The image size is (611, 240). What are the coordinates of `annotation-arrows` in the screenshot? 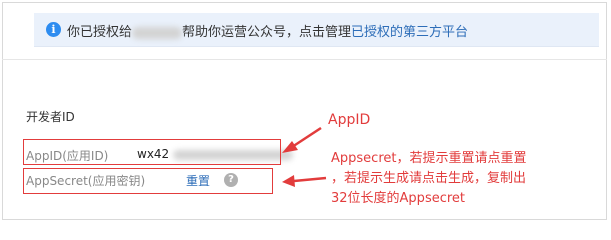 It's located at (304, 156).